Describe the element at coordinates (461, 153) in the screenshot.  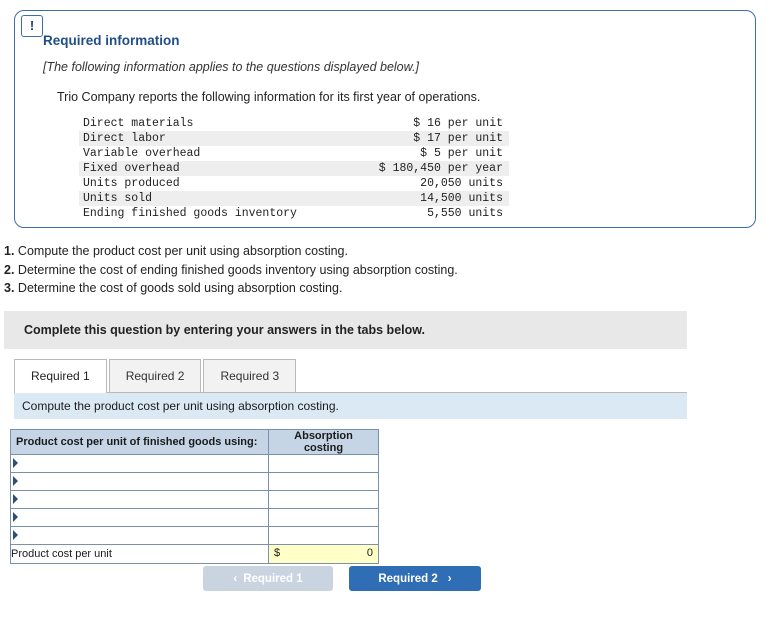
I see `cost-value: $ 5 per unit` at that location.